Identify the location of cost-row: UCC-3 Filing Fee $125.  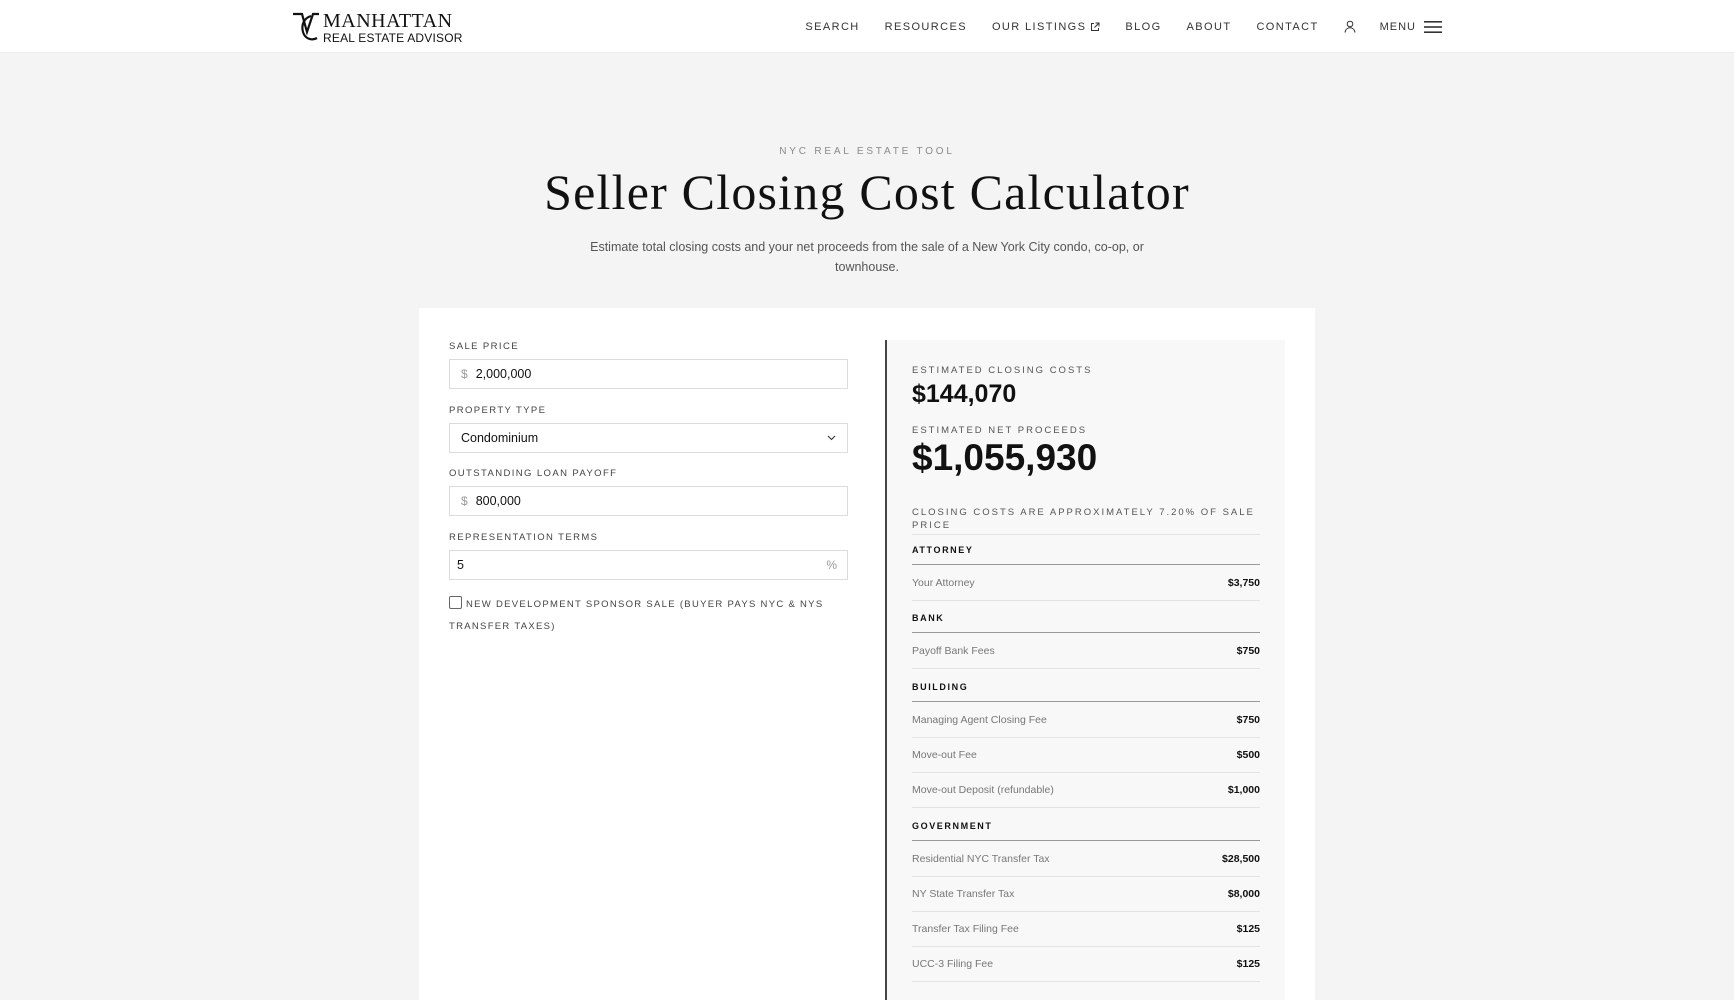
(1086, 964).